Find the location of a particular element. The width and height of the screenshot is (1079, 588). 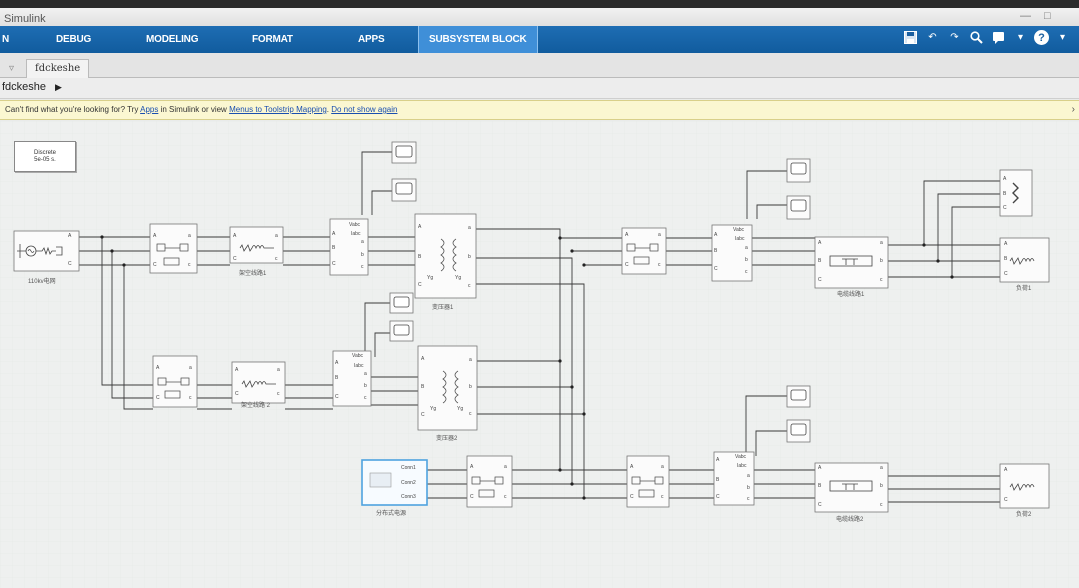

powergui-sample-time: 5e-05 s. is located at coordinates (45, 160).